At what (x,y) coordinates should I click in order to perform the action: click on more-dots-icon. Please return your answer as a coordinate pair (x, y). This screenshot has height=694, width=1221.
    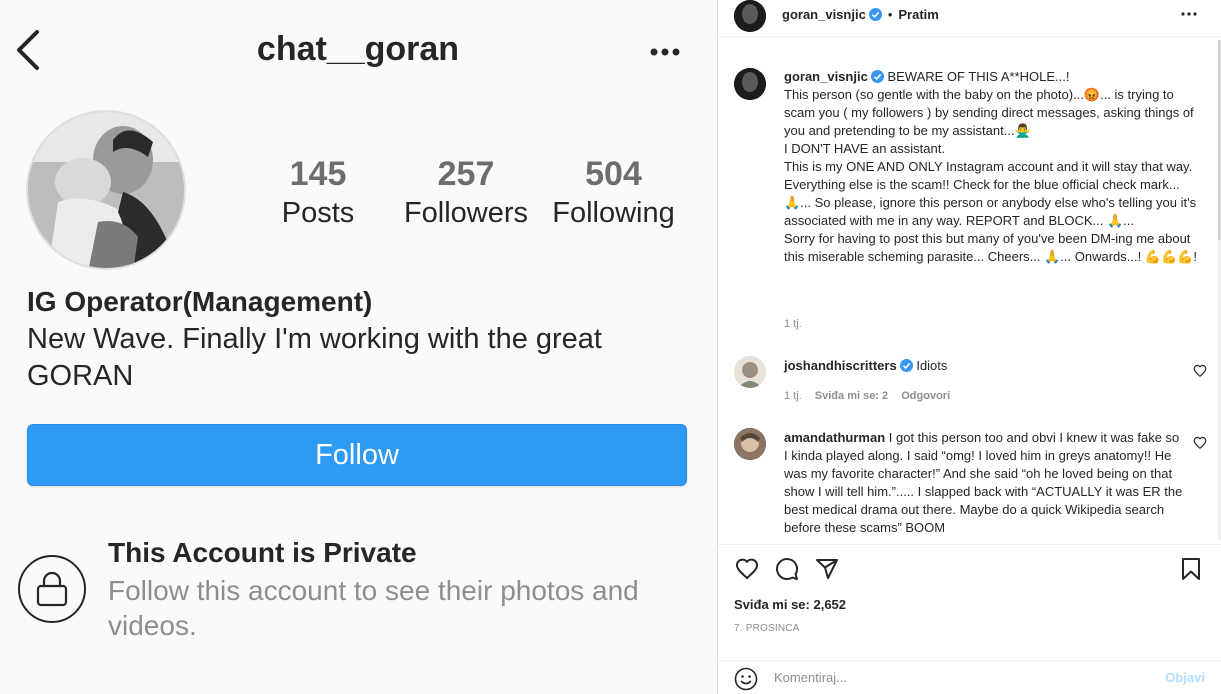
    Looking at the image, I should click on (665, 52).